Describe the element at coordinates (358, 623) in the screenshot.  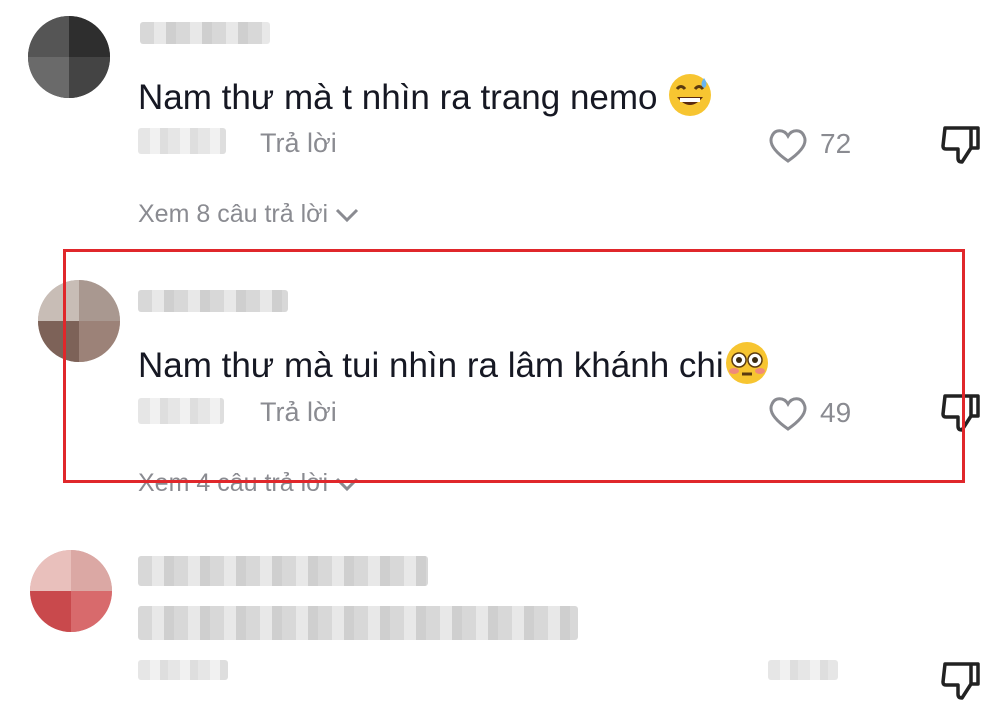
I see `comment-text-redacted` at that location.